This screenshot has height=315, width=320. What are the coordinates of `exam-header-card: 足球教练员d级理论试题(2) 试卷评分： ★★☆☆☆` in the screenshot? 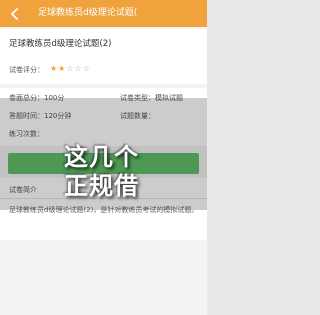 It's located at (103, 56).